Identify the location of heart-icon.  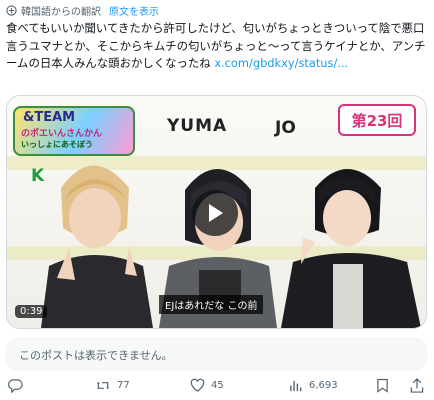
(197, 385).